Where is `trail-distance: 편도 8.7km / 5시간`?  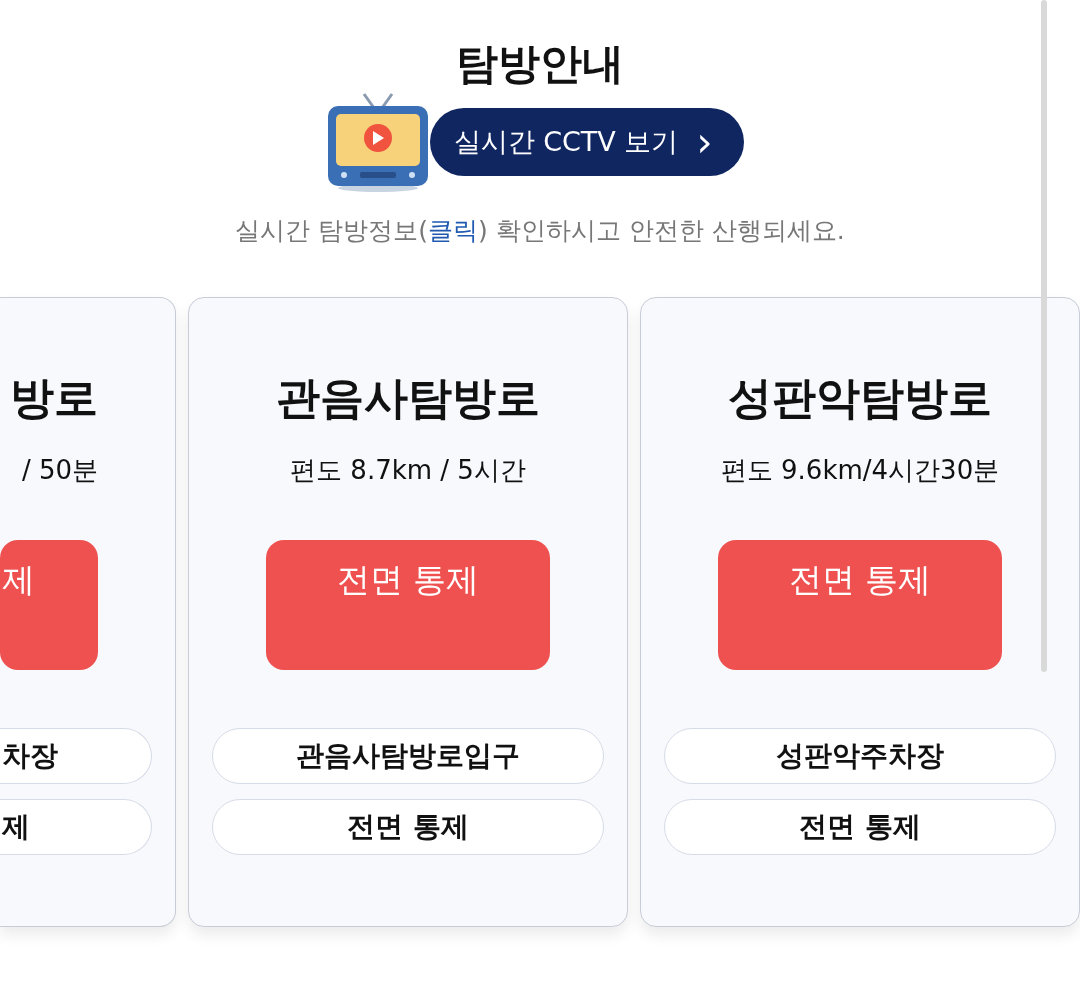
trail-distance: 편도 8.7km / 5시간 is located at coordinates (408, 470).